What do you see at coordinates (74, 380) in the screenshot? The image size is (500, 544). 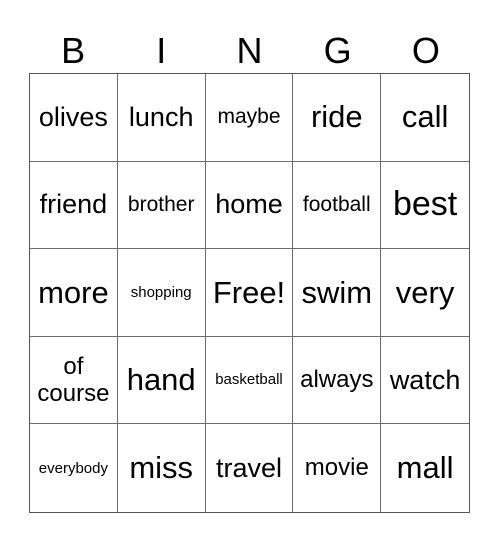 I see `bingo-cell: of course` at bounding box center [74, 380].